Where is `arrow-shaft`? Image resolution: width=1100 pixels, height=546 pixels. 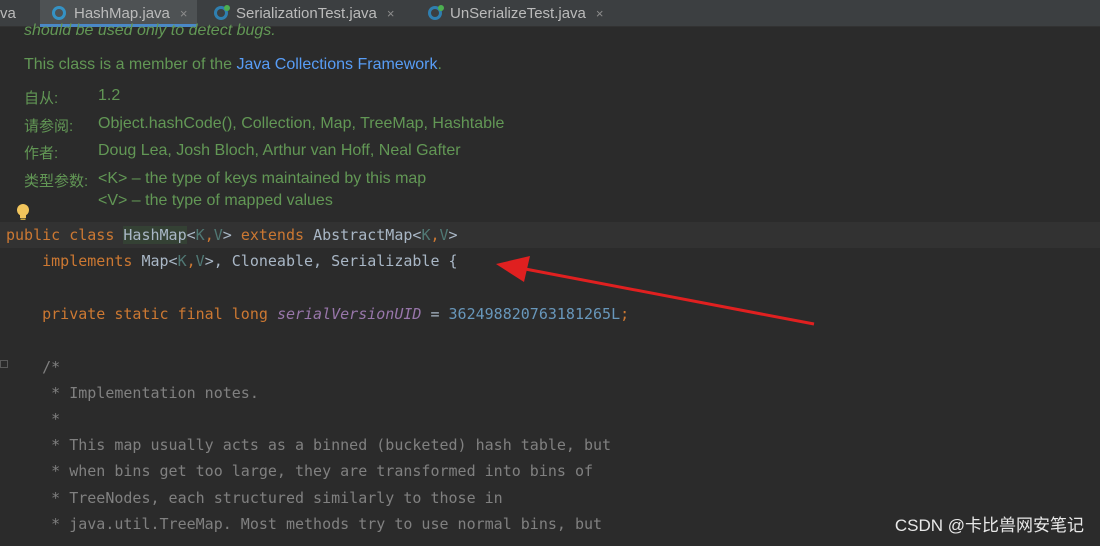
arrow-shaft is located at coordinates (667, 296).